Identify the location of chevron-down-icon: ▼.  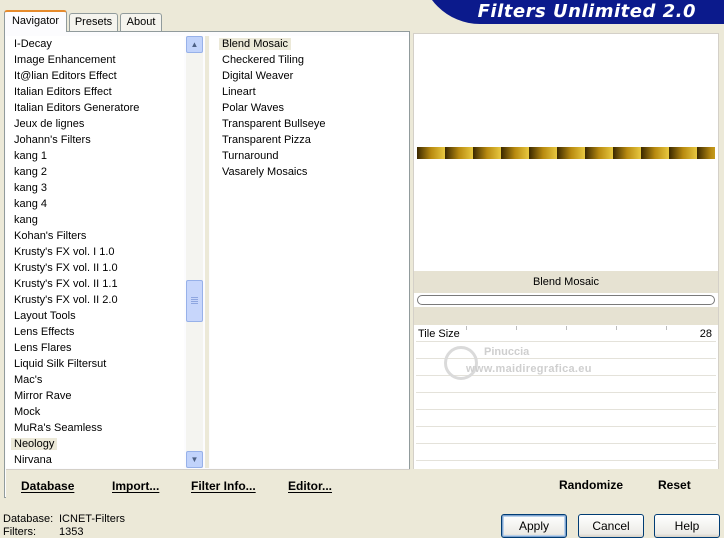
(194, 459).